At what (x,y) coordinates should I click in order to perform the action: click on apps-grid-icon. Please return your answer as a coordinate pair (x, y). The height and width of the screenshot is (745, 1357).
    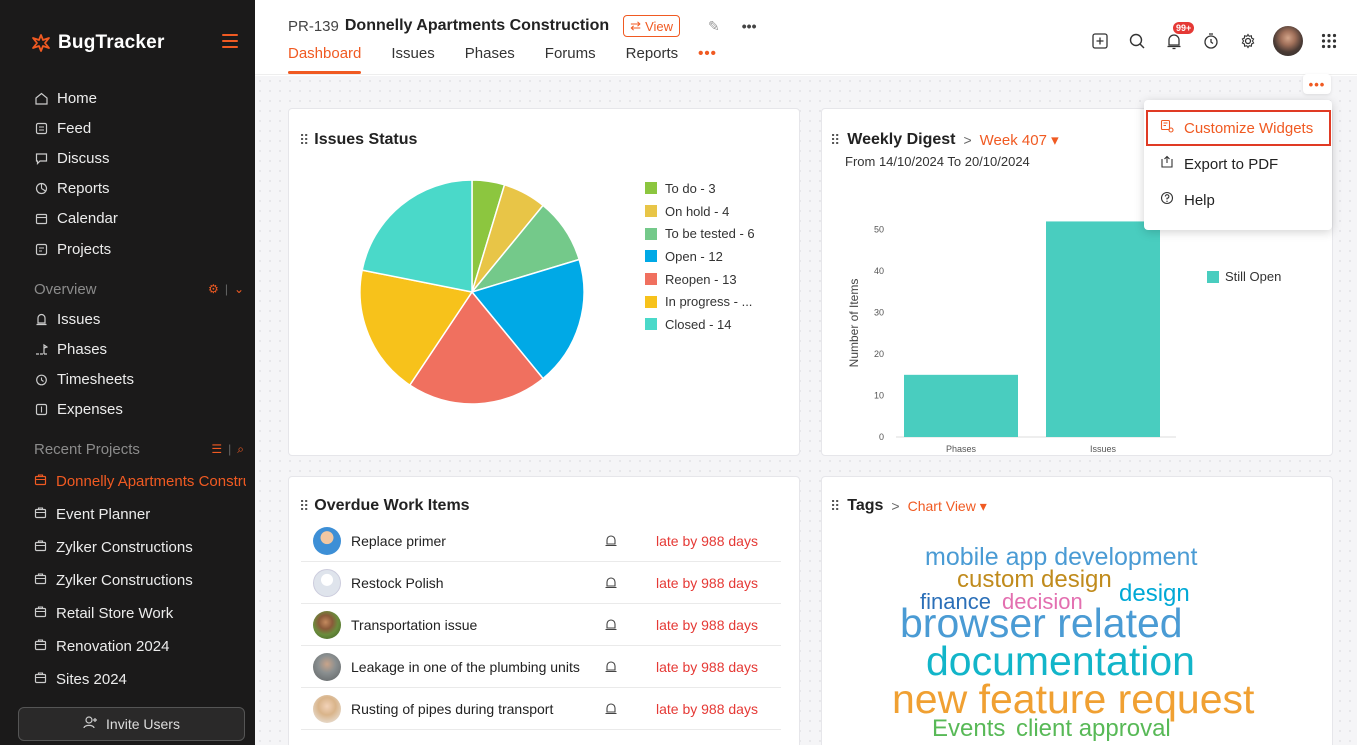
    Looking at the image, I should click on (1328, 40).